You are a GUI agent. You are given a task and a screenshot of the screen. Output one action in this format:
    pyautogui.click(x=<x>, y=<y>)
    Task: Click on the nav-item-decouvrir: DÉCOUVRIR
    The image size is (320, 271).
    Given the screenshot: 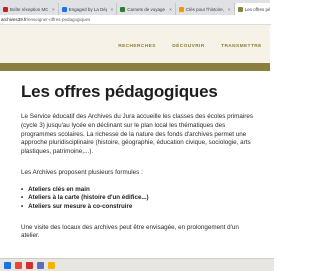 What is the action you would take?
    pyautogui.click(x=188, y=46)
    